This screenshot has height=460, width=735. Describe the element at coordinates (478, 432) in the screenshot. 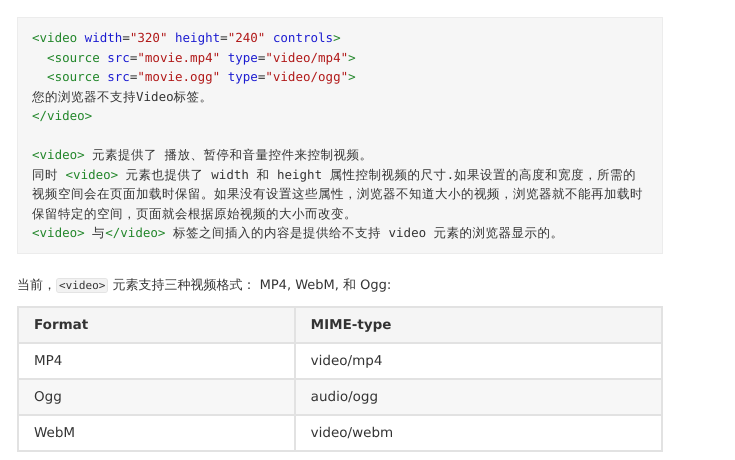

I see `table-cell: video/webm` at that location.